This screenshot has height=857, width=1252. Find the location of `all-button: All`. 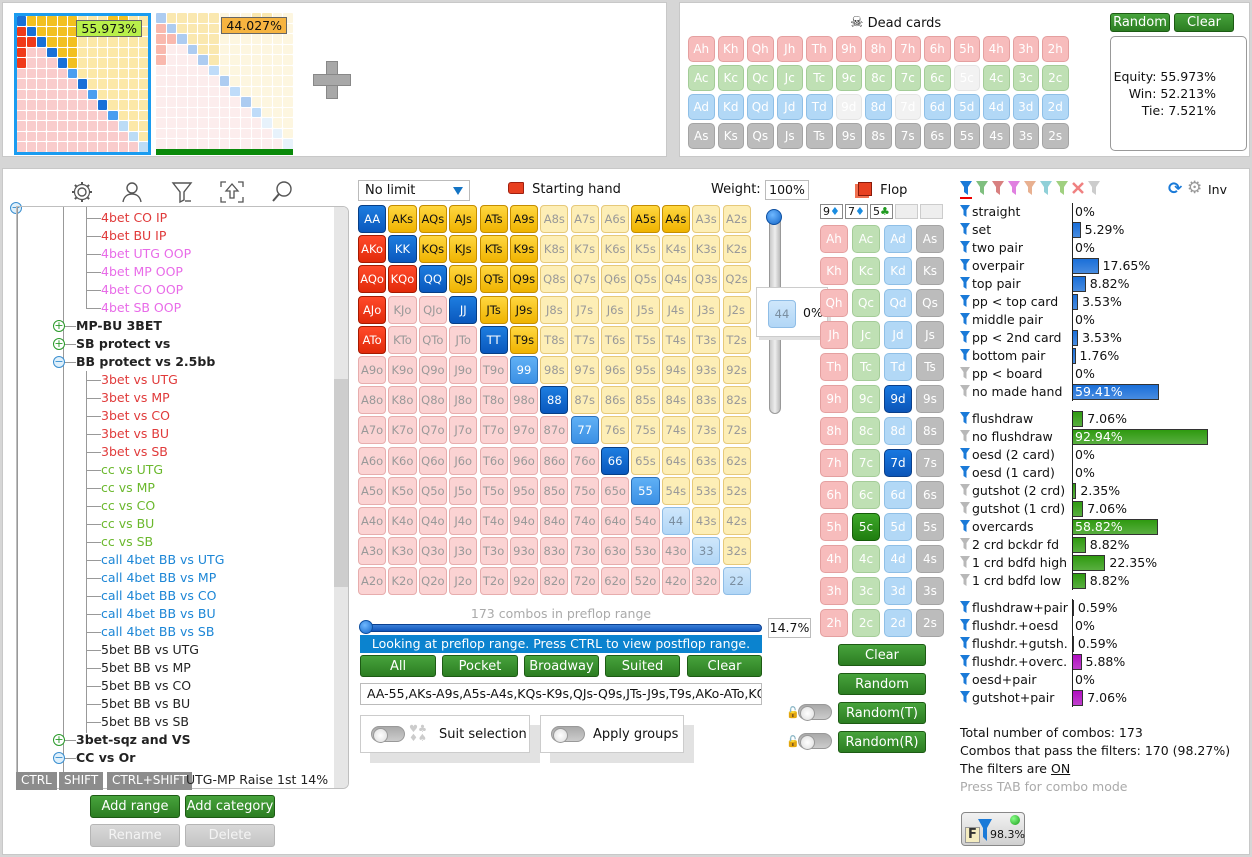

all-button: All is located at coordinates (398, 666).